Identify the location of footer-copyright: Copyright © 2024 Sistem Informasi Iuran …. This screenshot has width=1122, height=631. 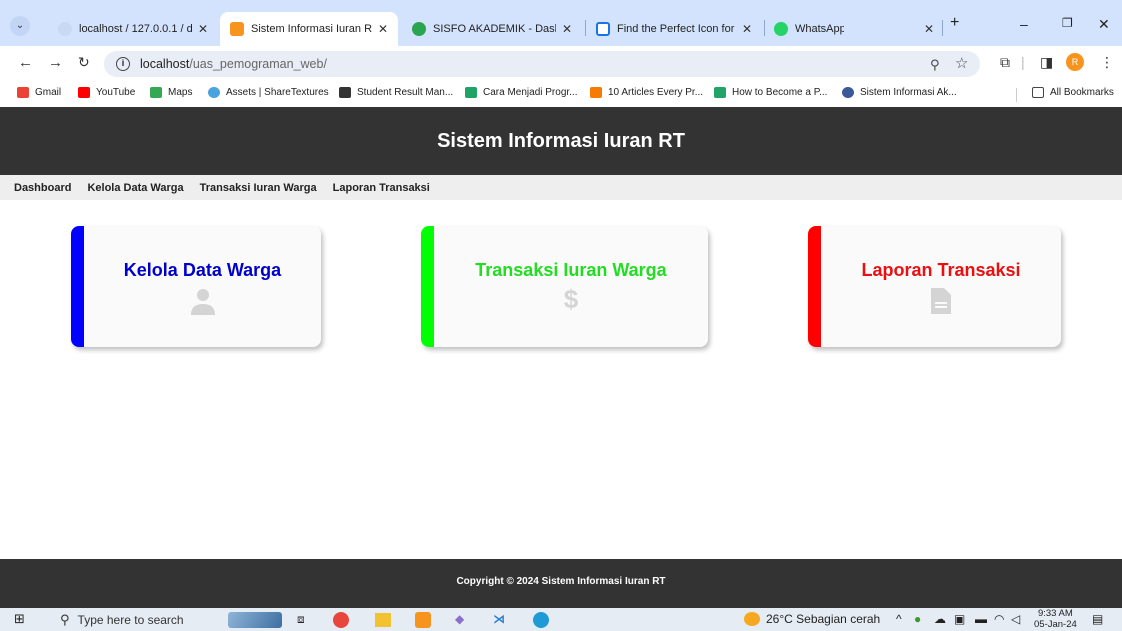
(561, 581).